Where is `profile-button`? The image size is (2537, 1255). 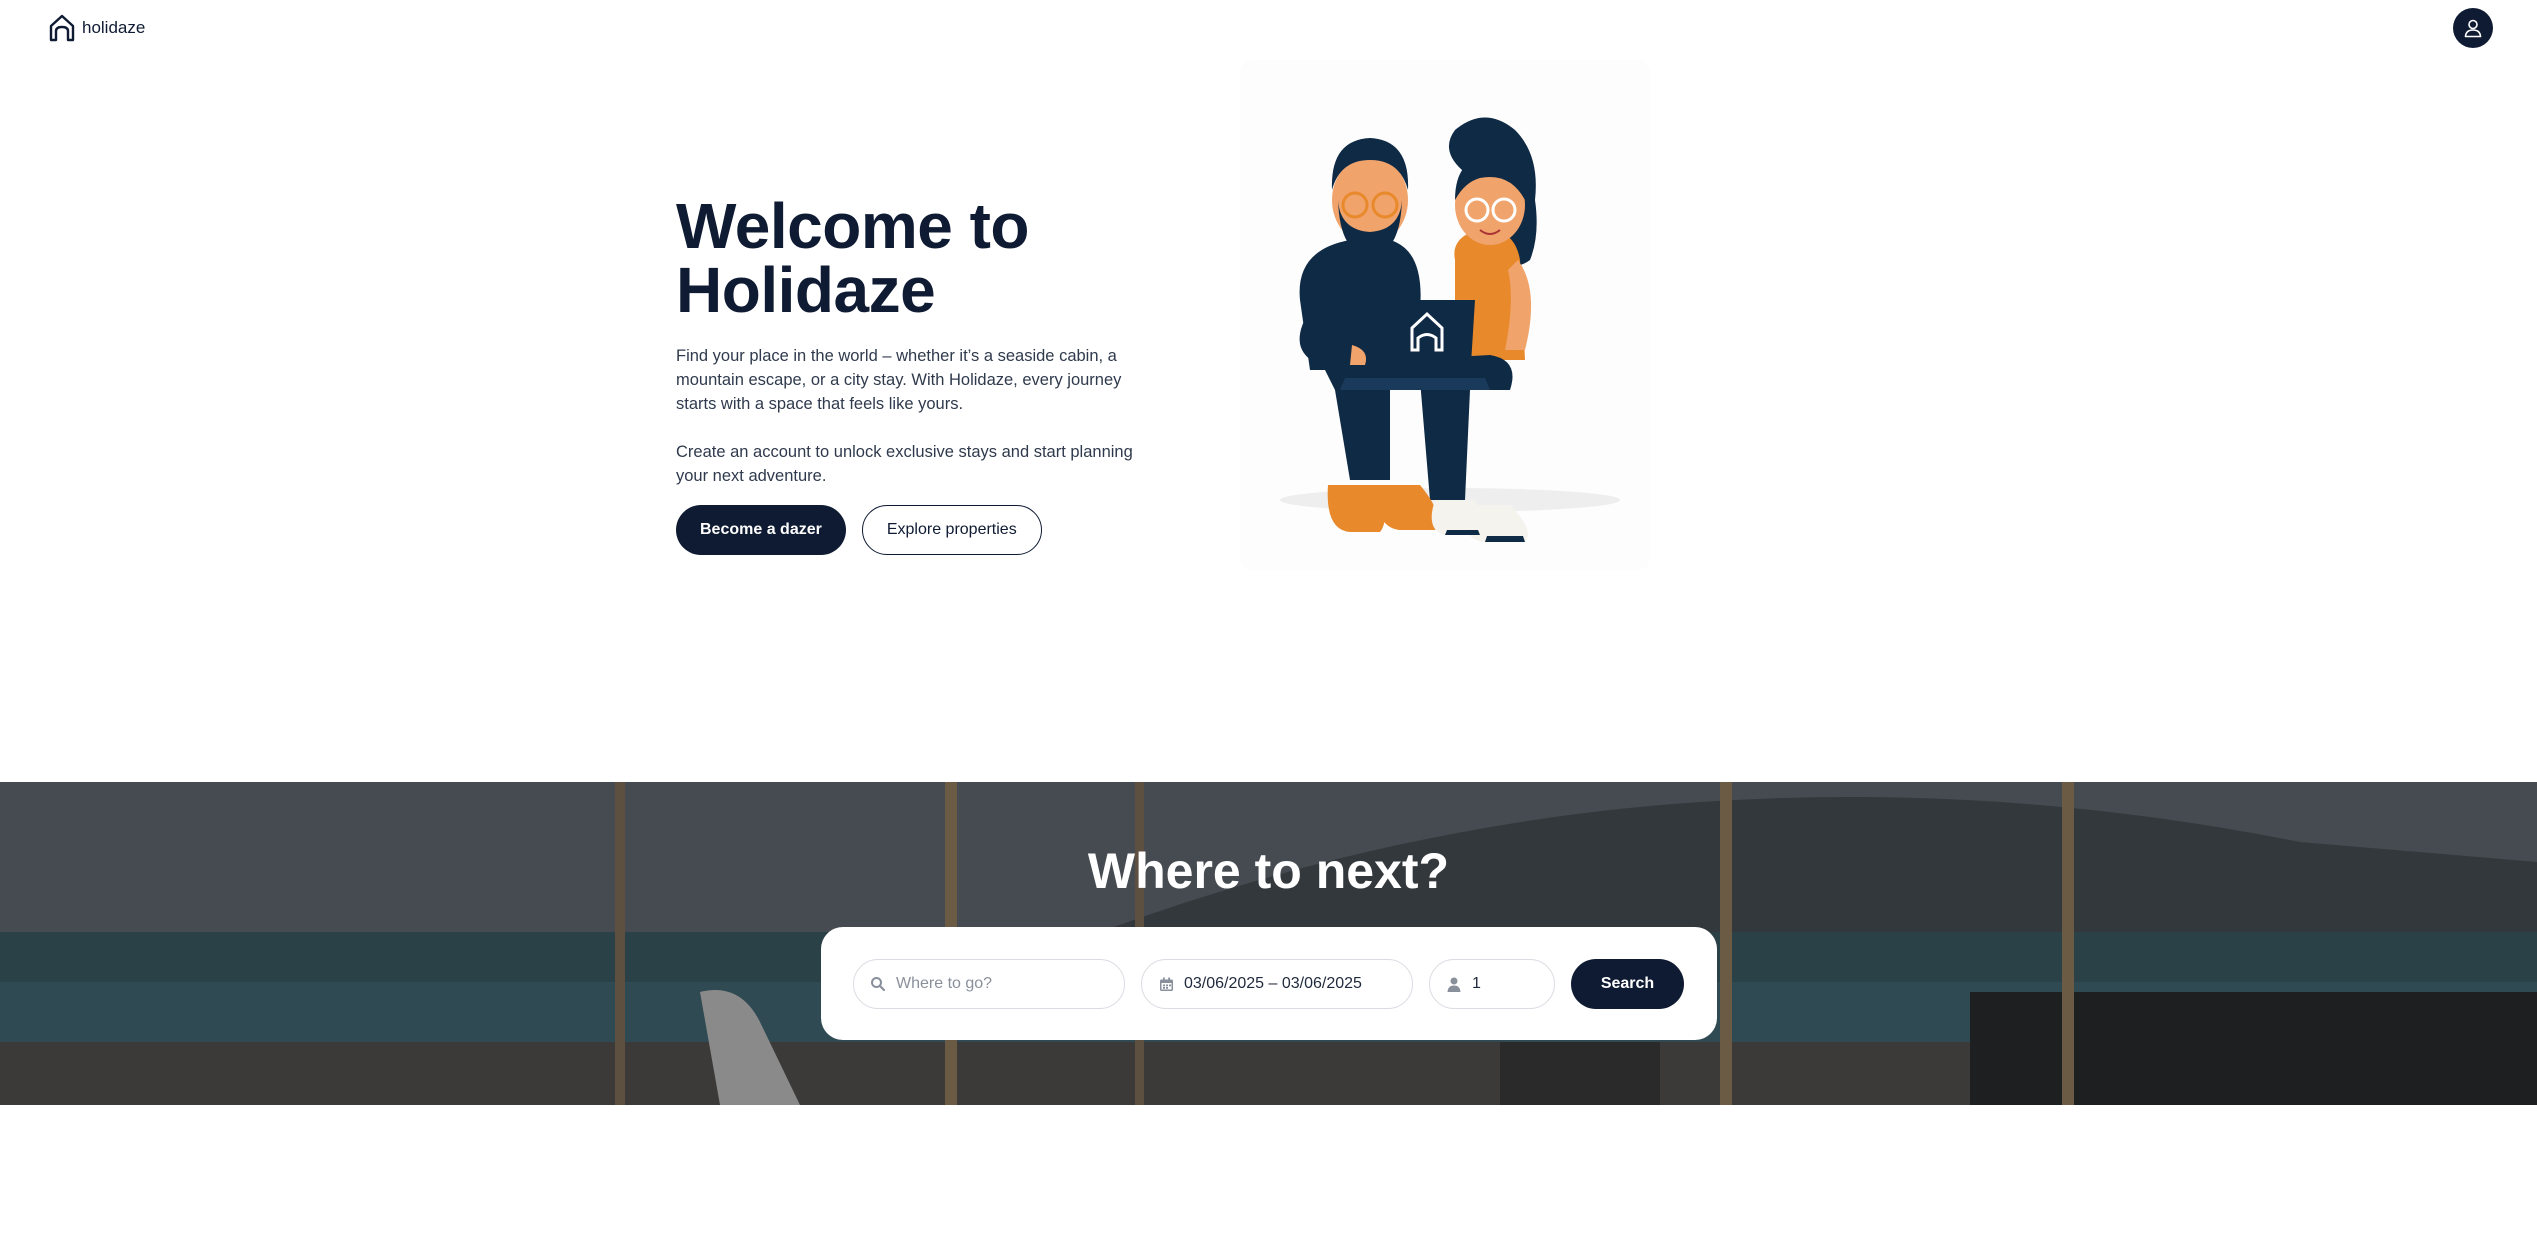
profile-button is located at coordinates (2473, 28).